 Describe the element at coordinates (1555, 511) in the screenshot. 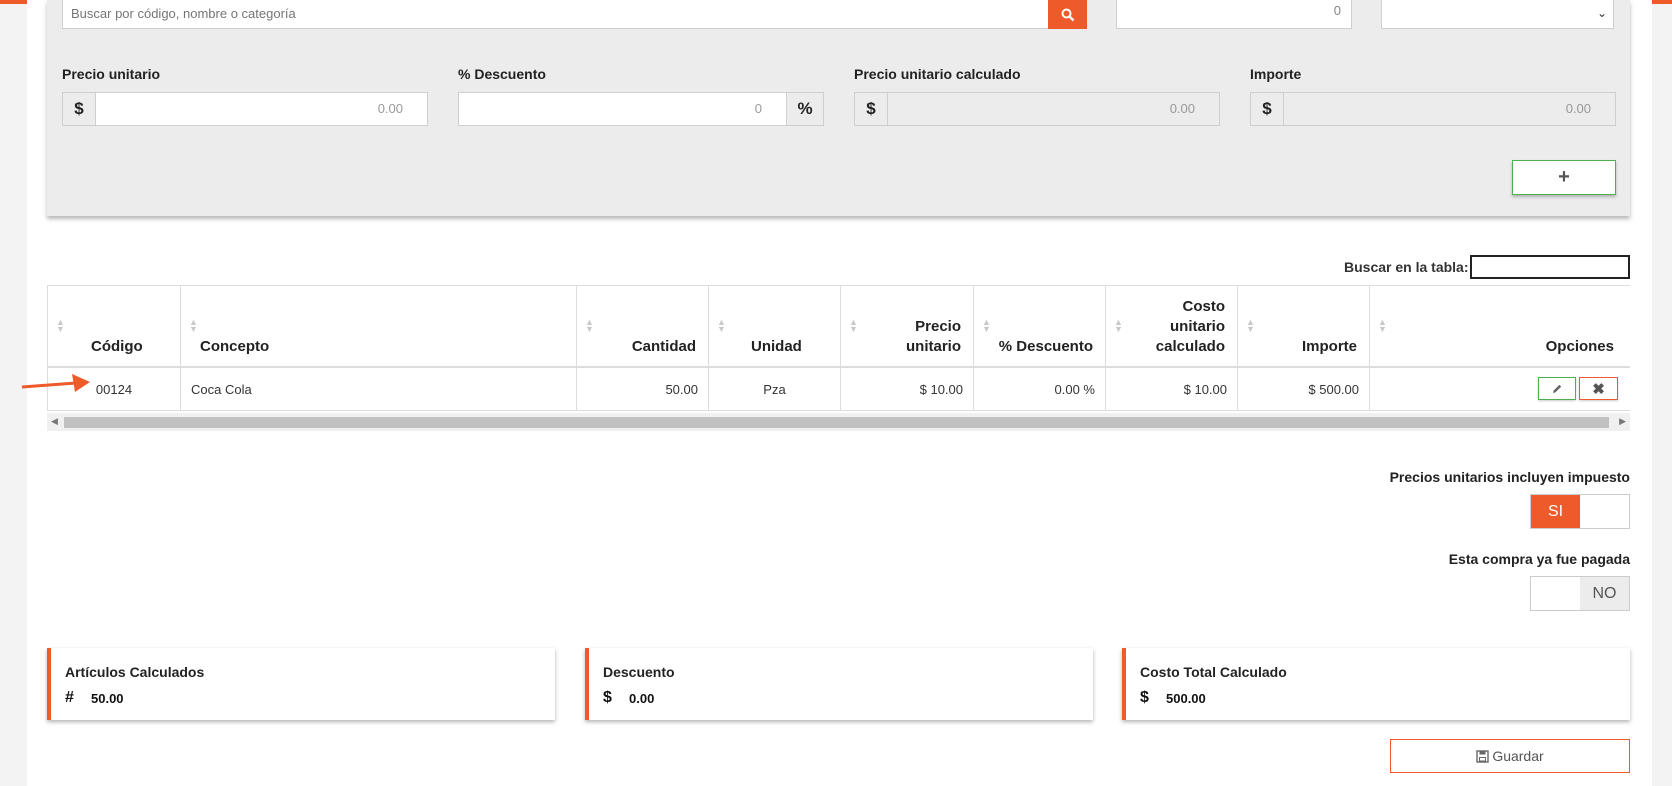

I see `toggle-on-state: SI` at that location.